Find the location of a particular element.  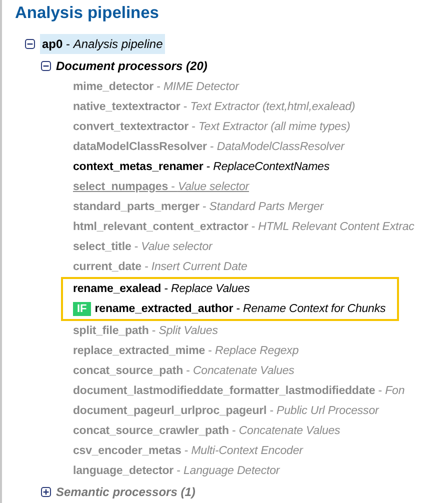

processor-item: context_metas_renamer - ReplaceContextNames is located at coordinates (201, 167).